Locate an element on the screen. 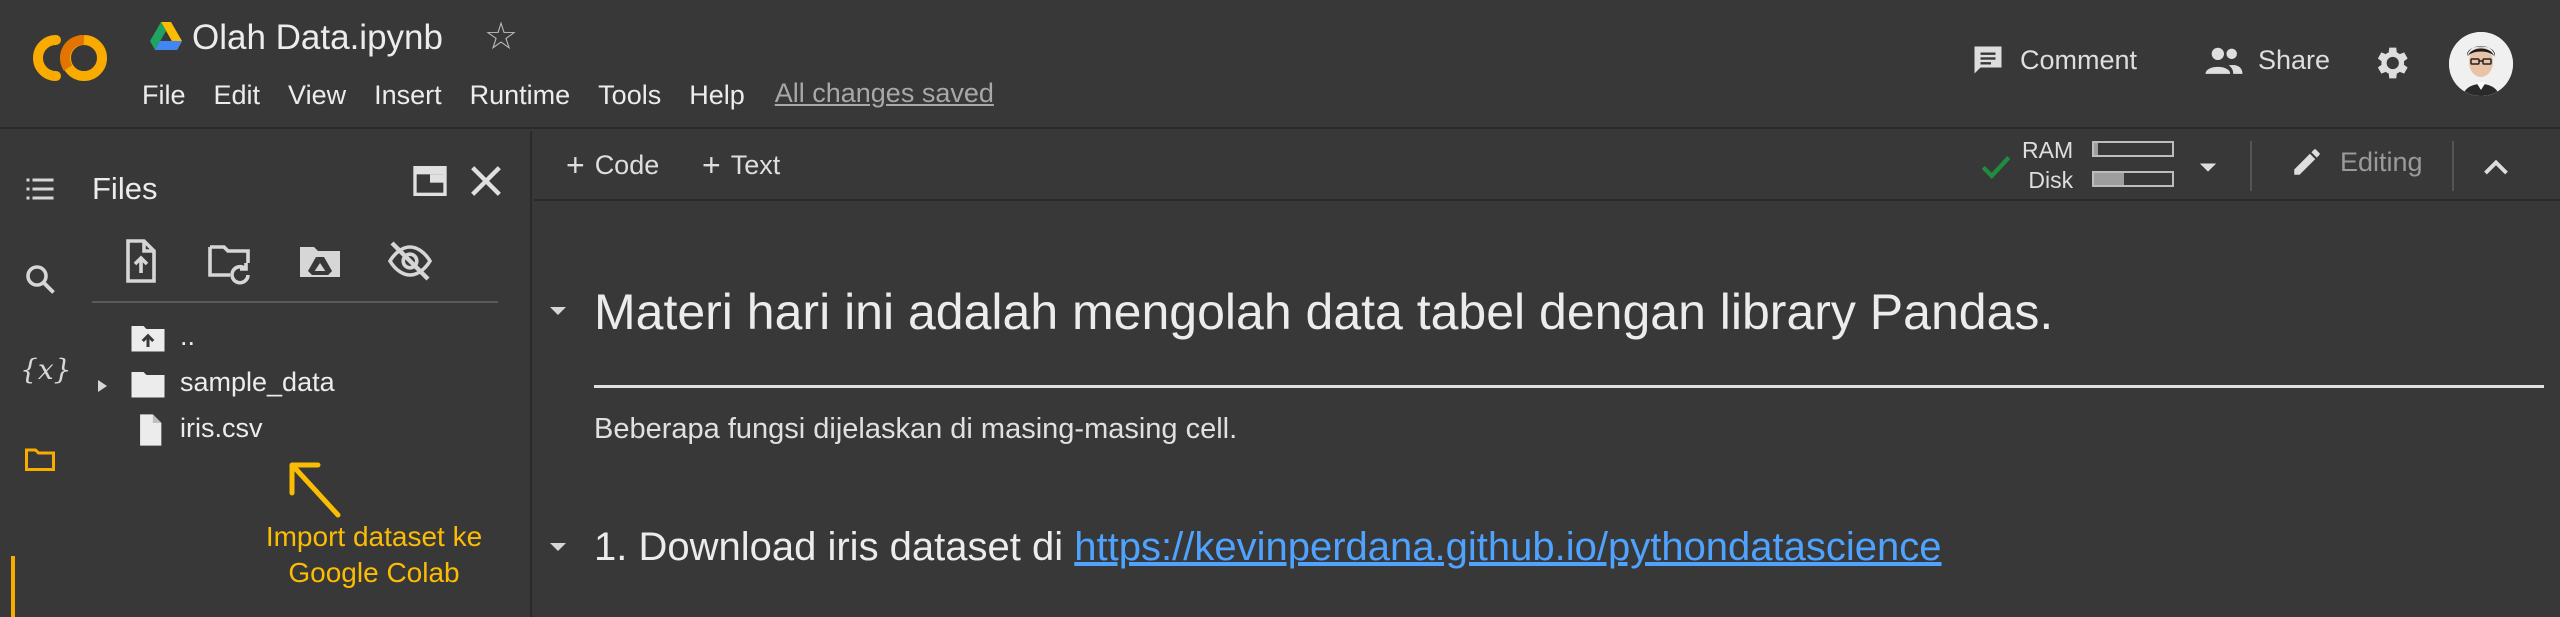 This screenshot has width=2560, height=617. comment-button: Comment is located at coordinates (2053, 60).